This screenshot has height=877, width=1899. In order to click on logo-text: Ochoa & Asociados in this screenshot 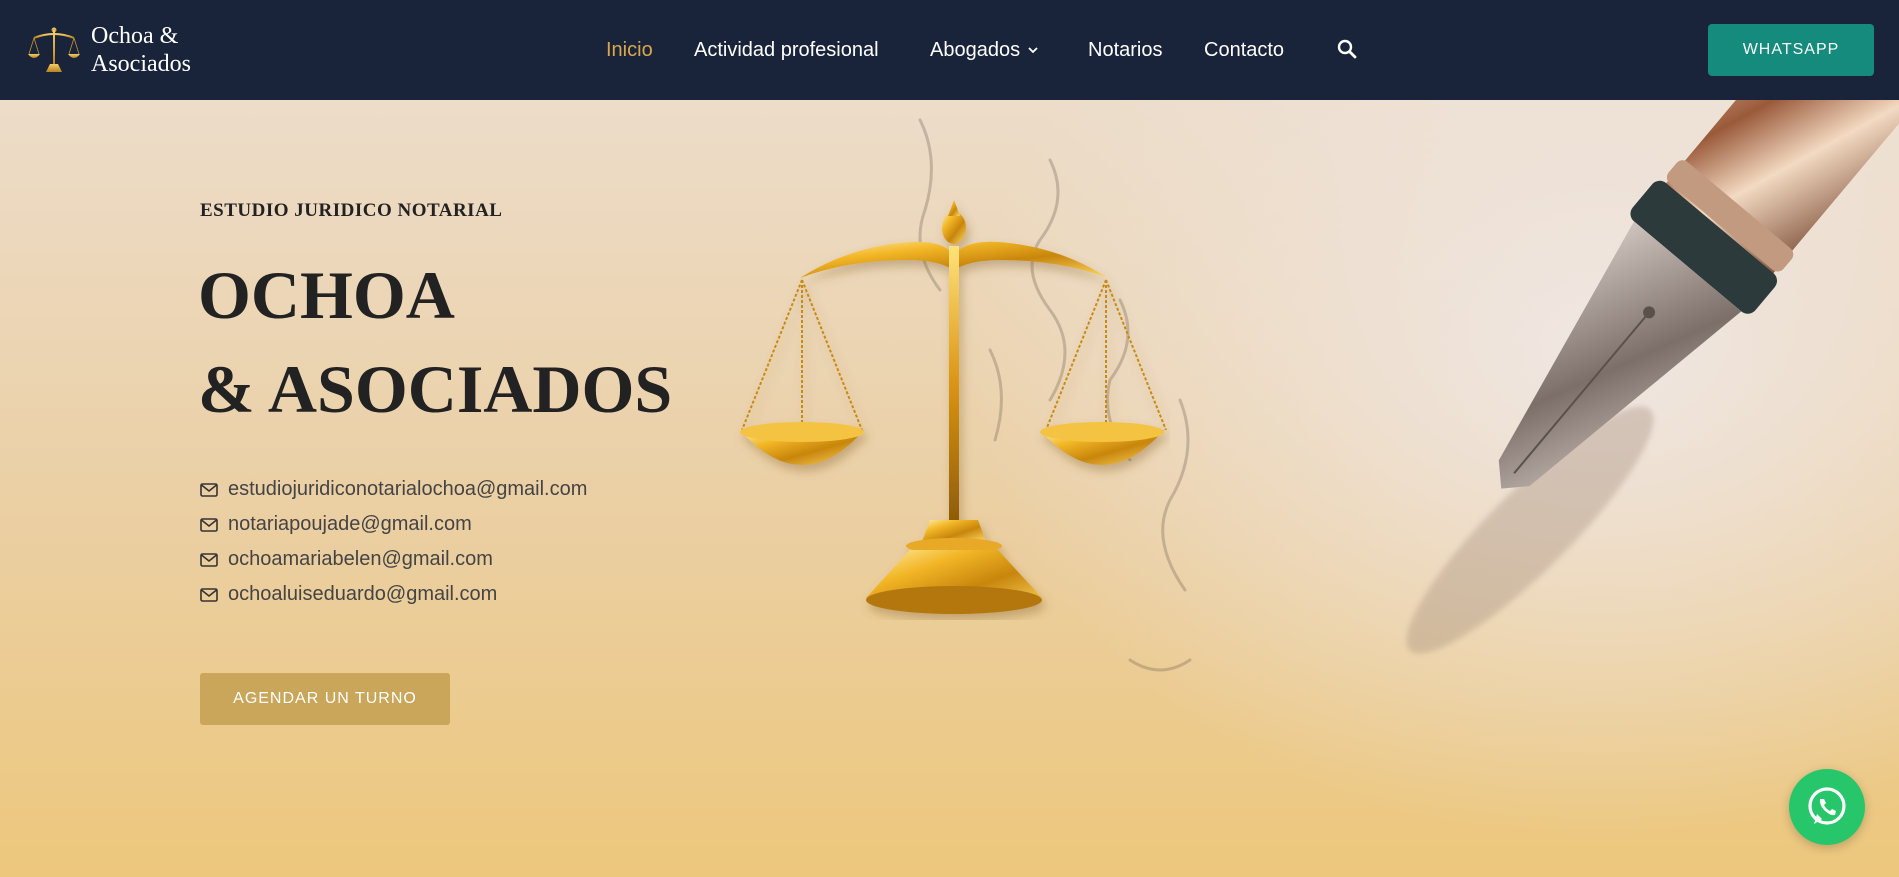, I will do `click(141, 50)`.